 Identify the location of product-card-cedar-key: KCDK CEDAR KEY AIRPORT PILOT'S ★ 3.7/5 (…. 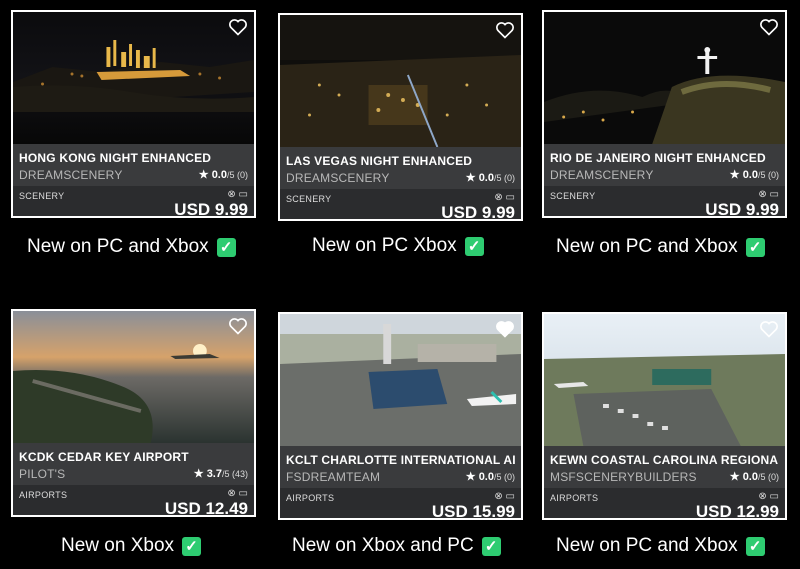
(133, 413).